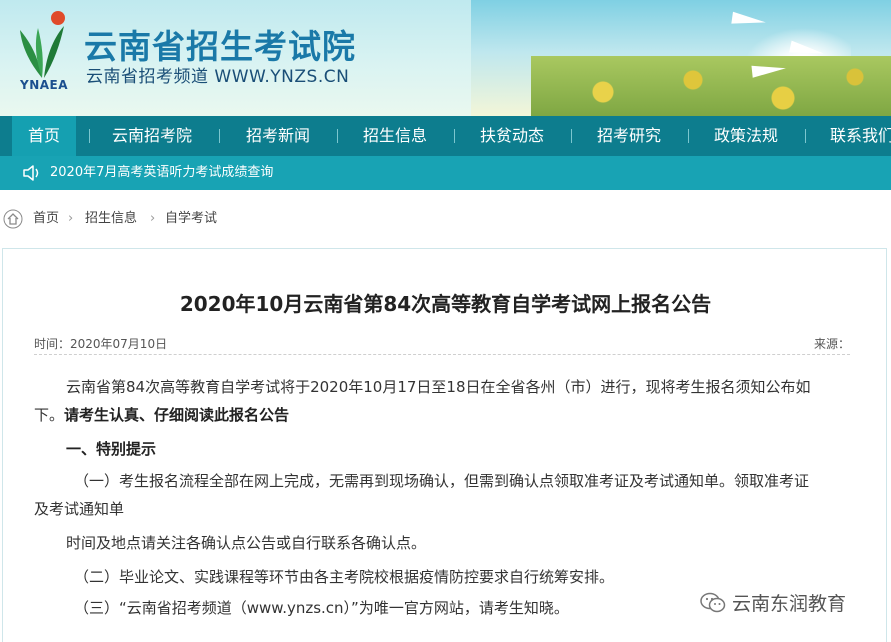 The height and width of the screenshot is (642, 891). I want to click on nav-item-poverty-relief: 扶贫动态, so click(512, 136).